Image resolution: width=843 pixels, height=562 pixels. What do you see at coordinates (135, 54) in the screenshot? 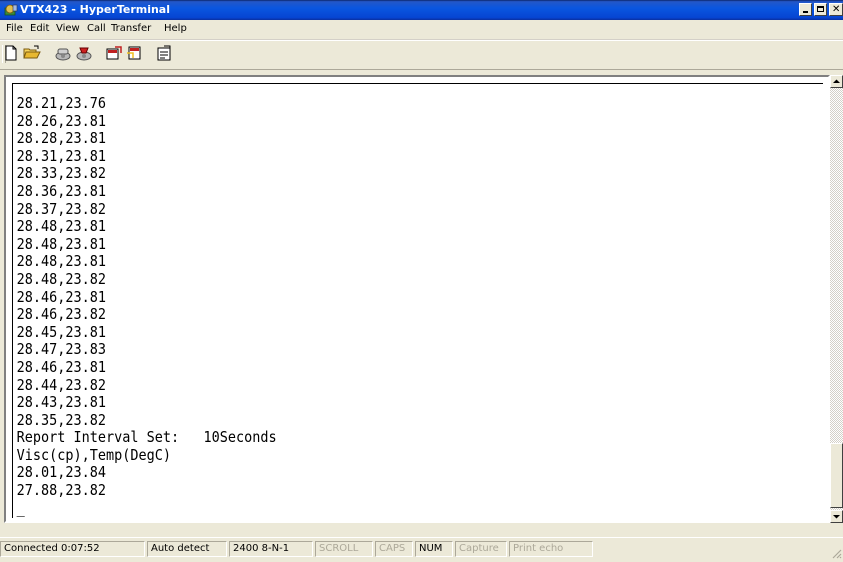
I see `receive-file-icon` at bounding box center [135, 54].